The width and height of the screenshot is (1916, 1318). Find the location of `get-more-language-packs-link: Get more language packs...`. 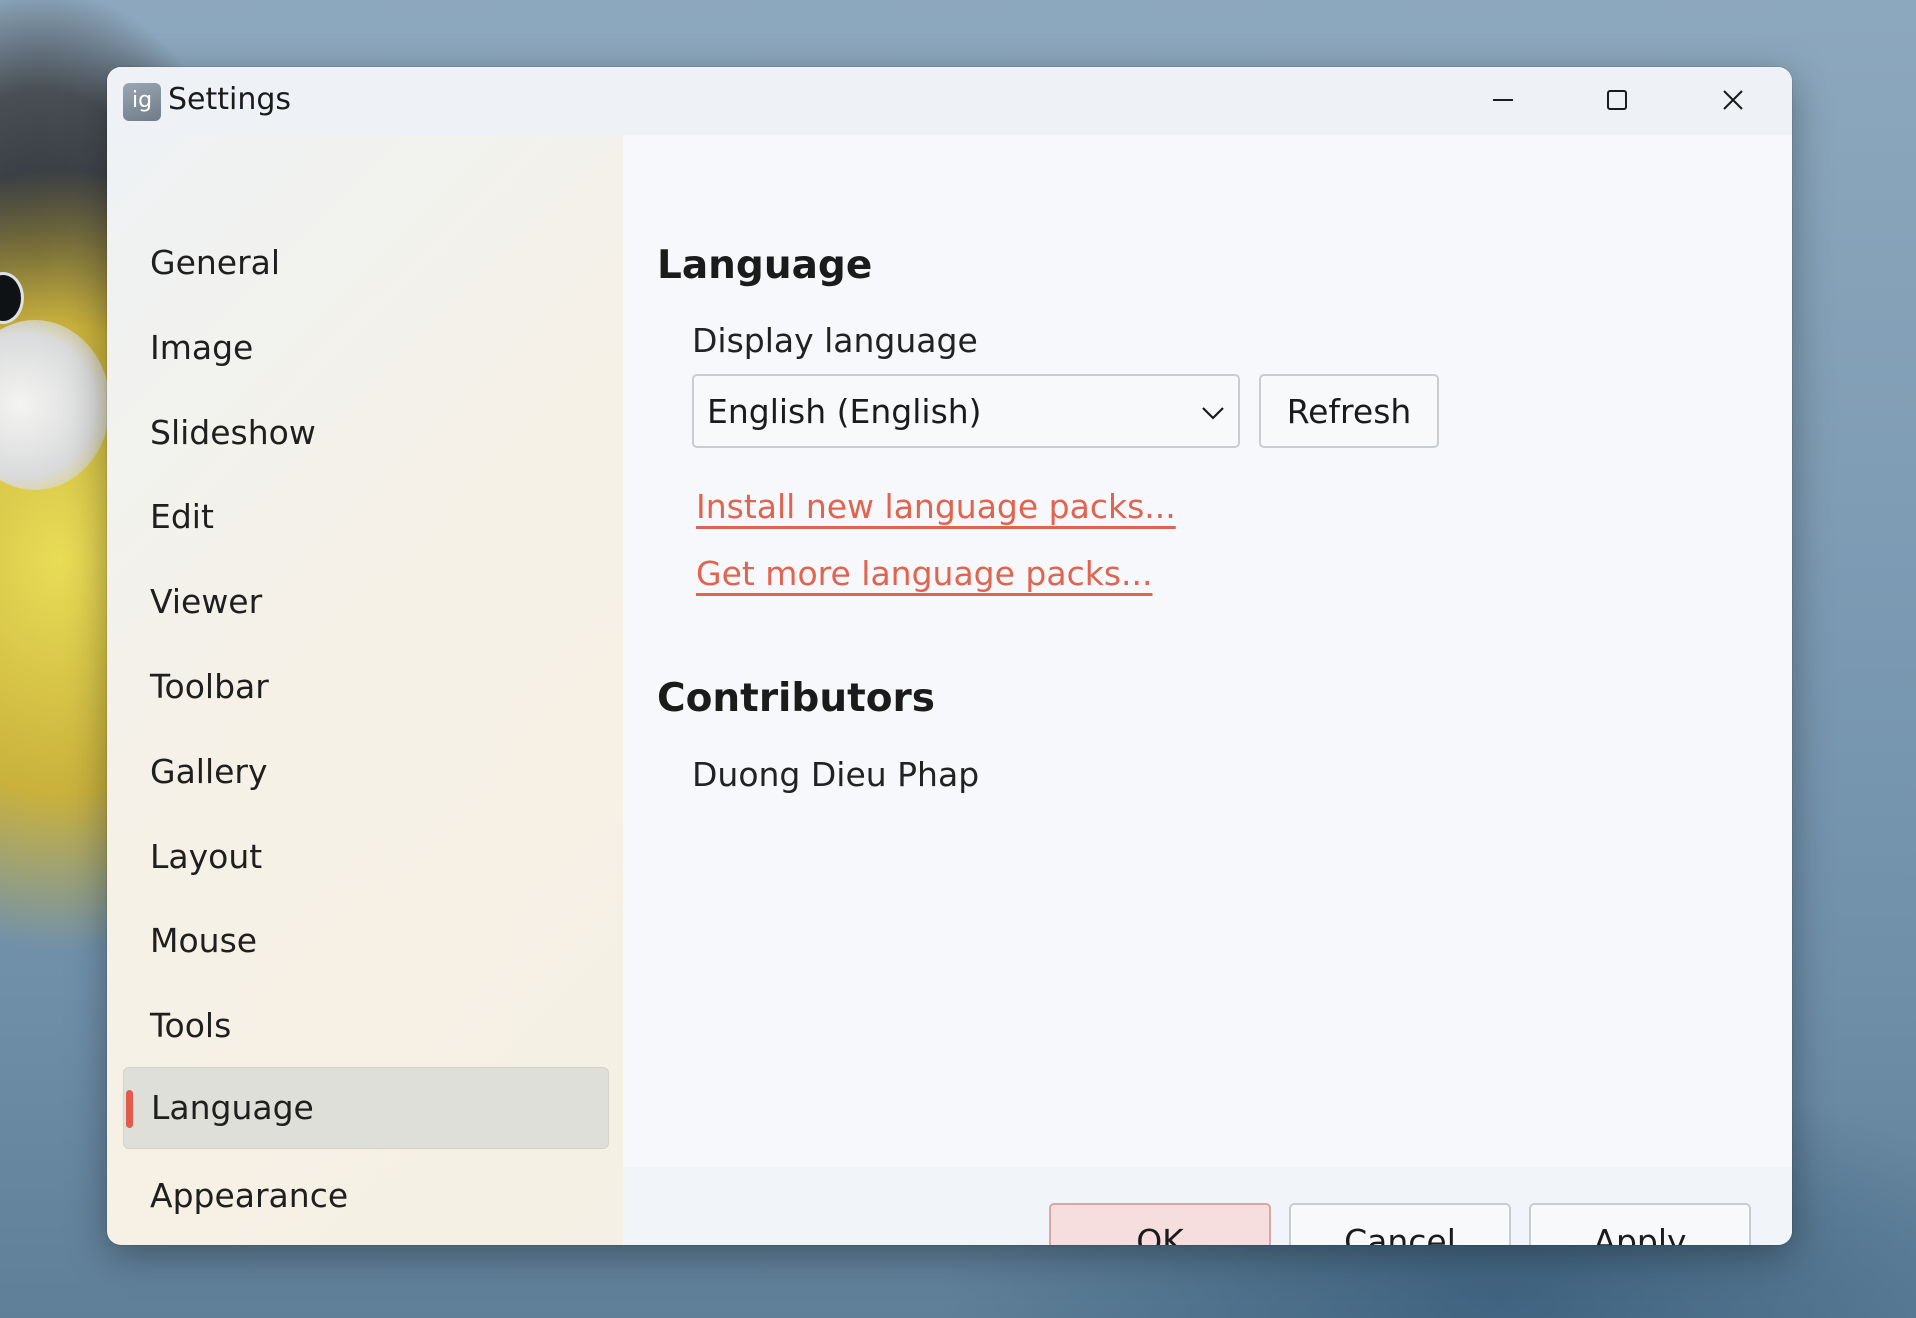

get-more-language-packs-link: Get more language packs... is located at coordinates (924, 573).